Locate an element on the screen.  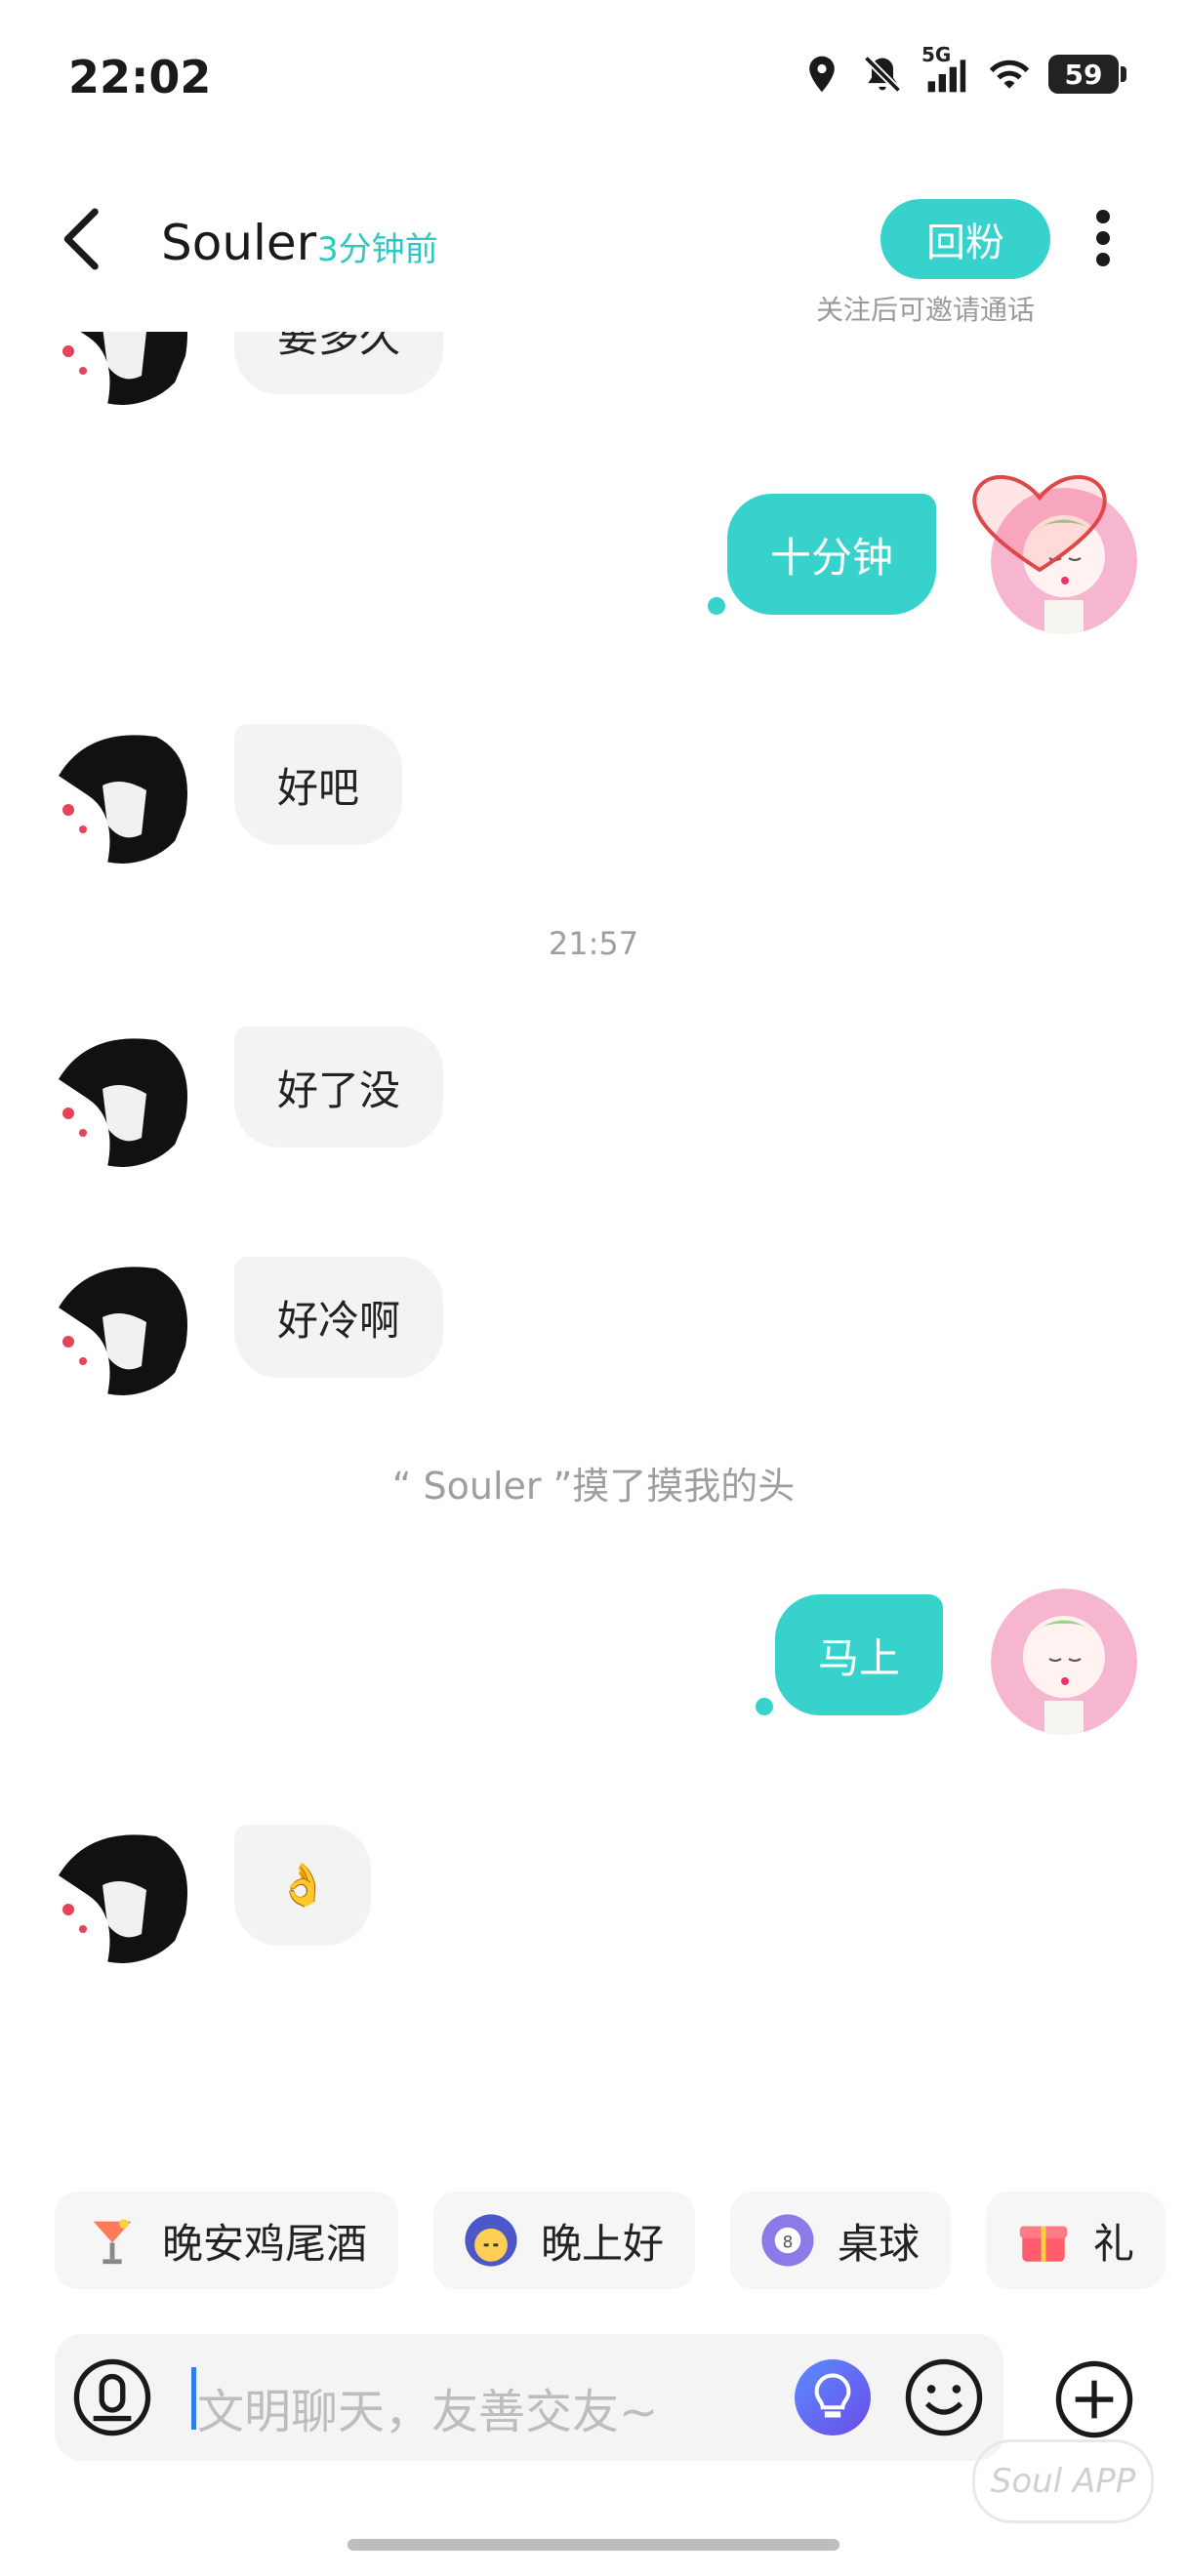
suggestion-chip: 晚上好 is located at coordinates (564, 2240).